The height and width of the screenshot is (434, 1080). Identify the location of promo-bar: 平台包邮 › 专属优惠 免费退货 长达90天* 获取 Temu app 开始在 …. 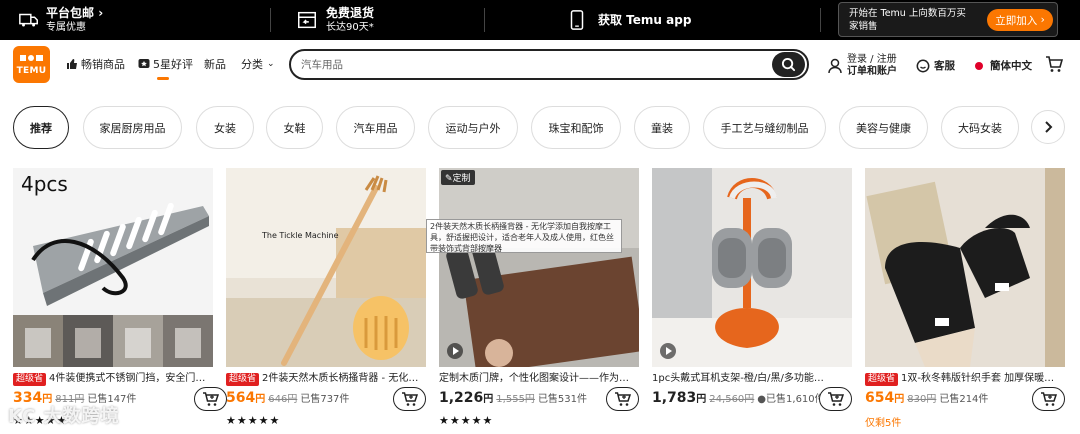
(540, 20).